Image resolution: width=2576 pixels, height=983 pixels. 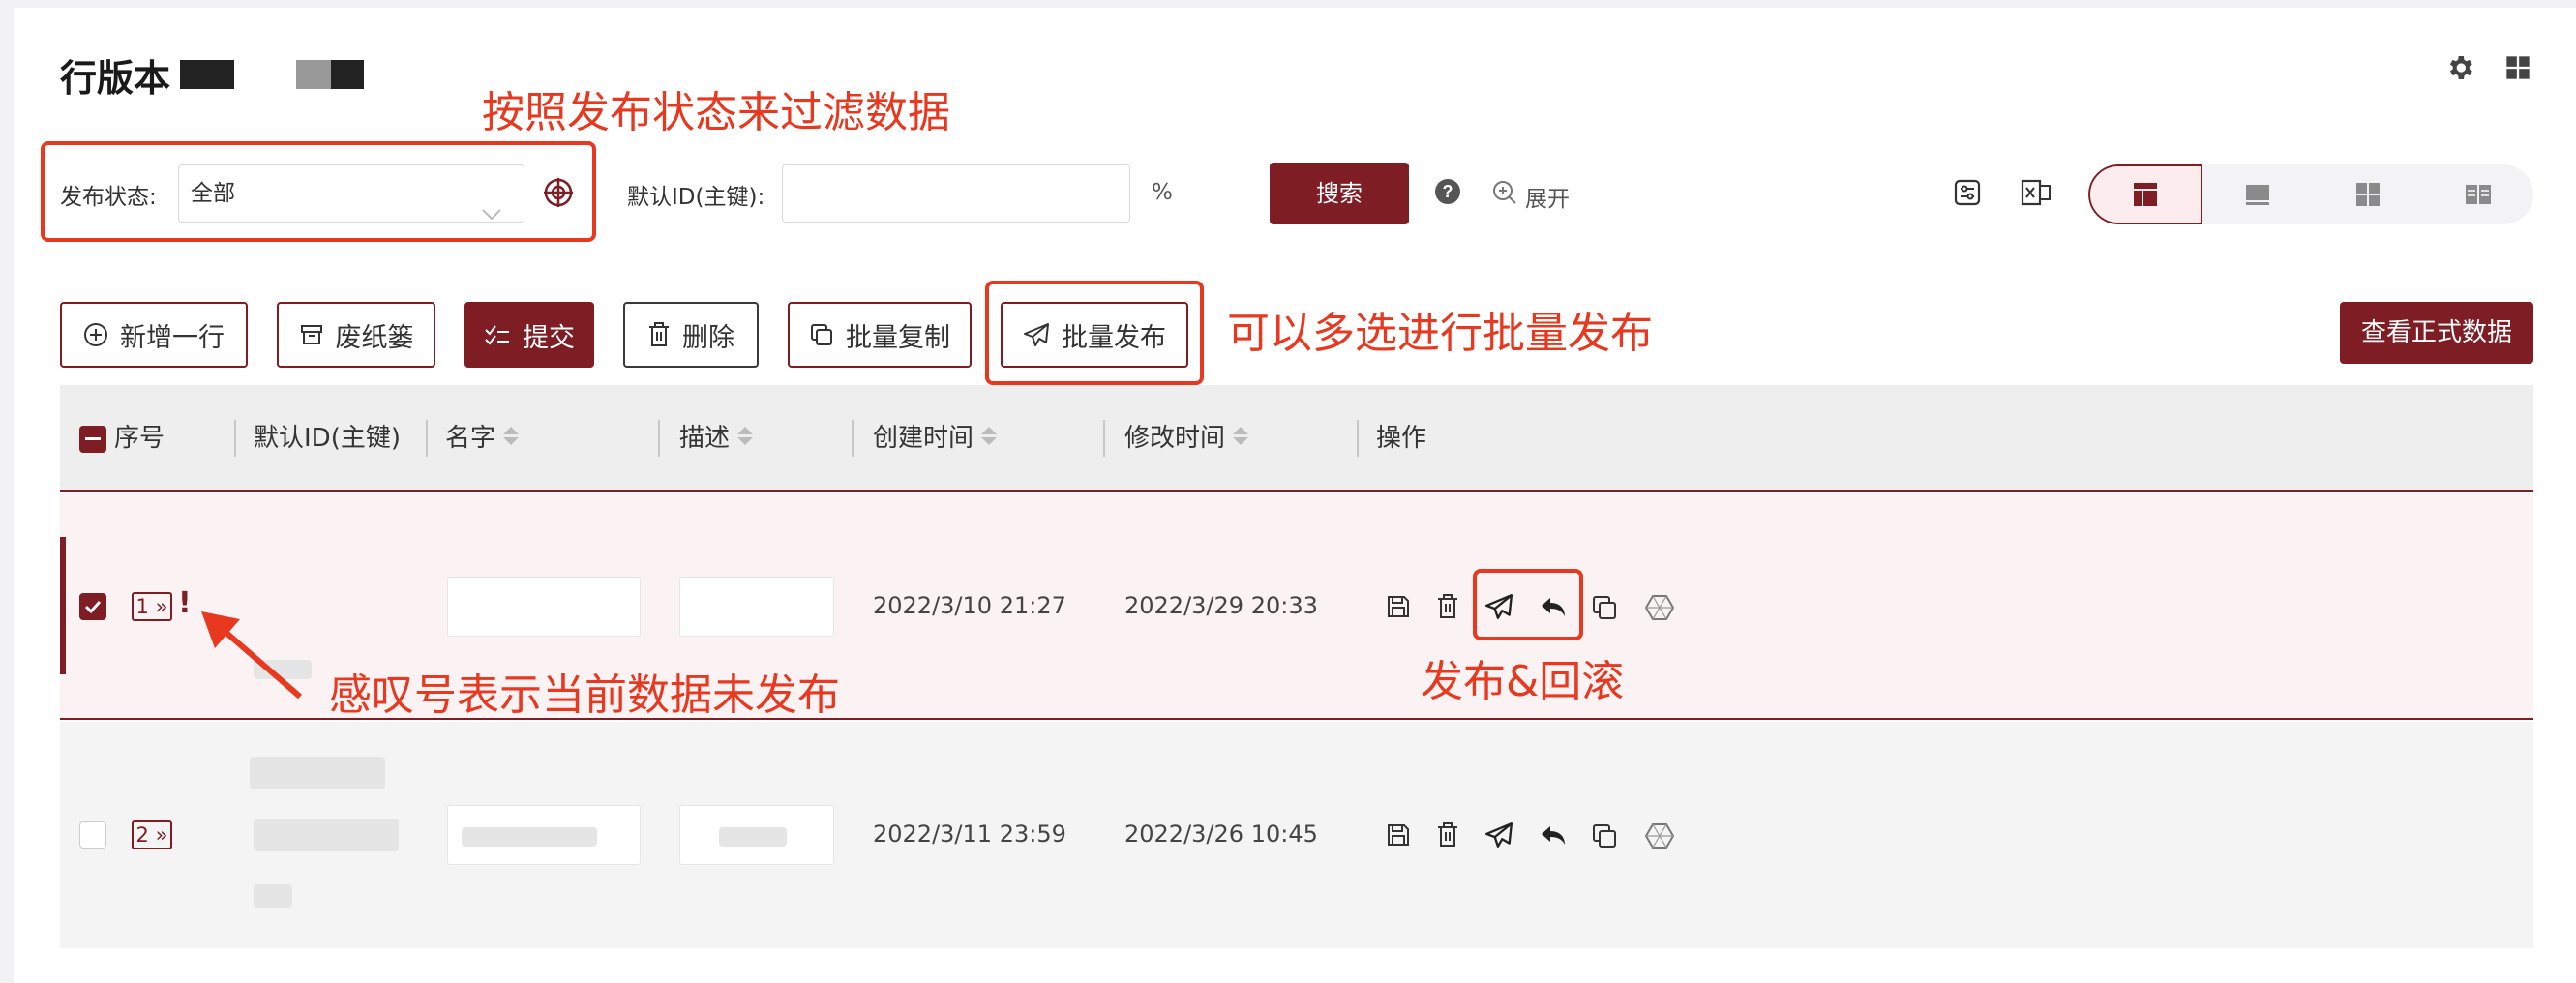 I want to click on search-button: 搜索, so click(x=1339, y=193).